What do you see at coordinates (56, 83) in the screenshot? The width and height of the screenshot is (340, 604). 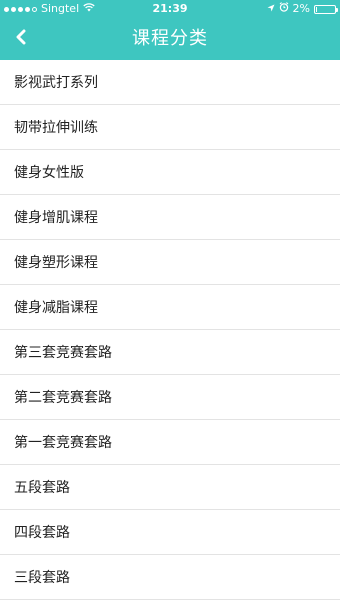 I see `category-label: 影视武打系列` at bounding box center [56, 83].